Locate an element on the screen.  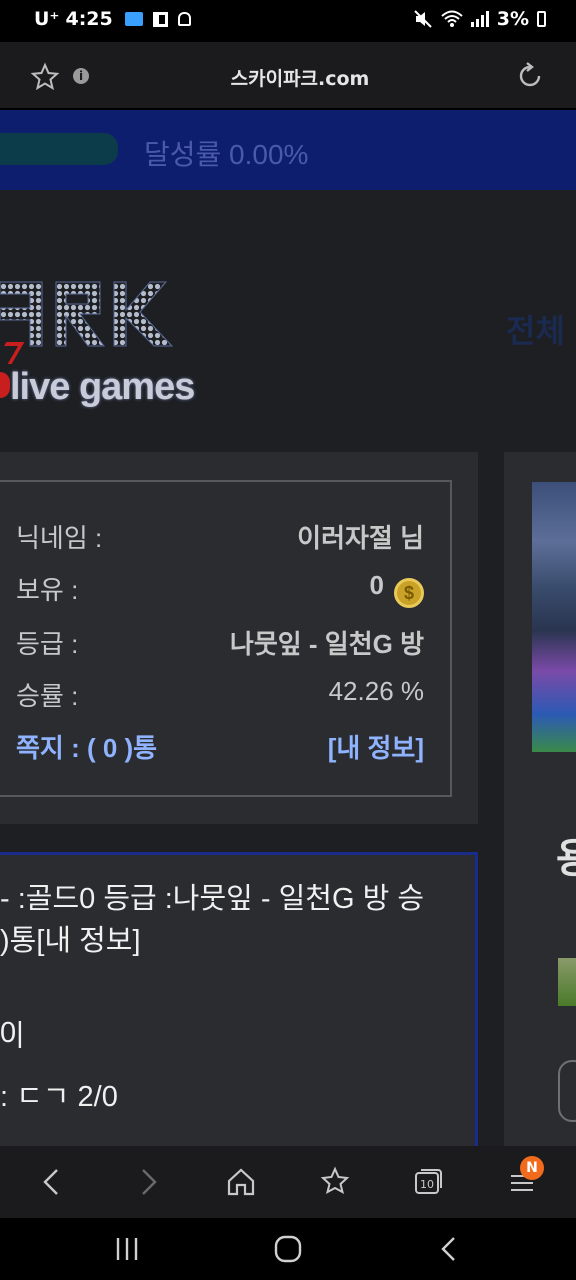
home-icon is located at coordinates (241, 1182).